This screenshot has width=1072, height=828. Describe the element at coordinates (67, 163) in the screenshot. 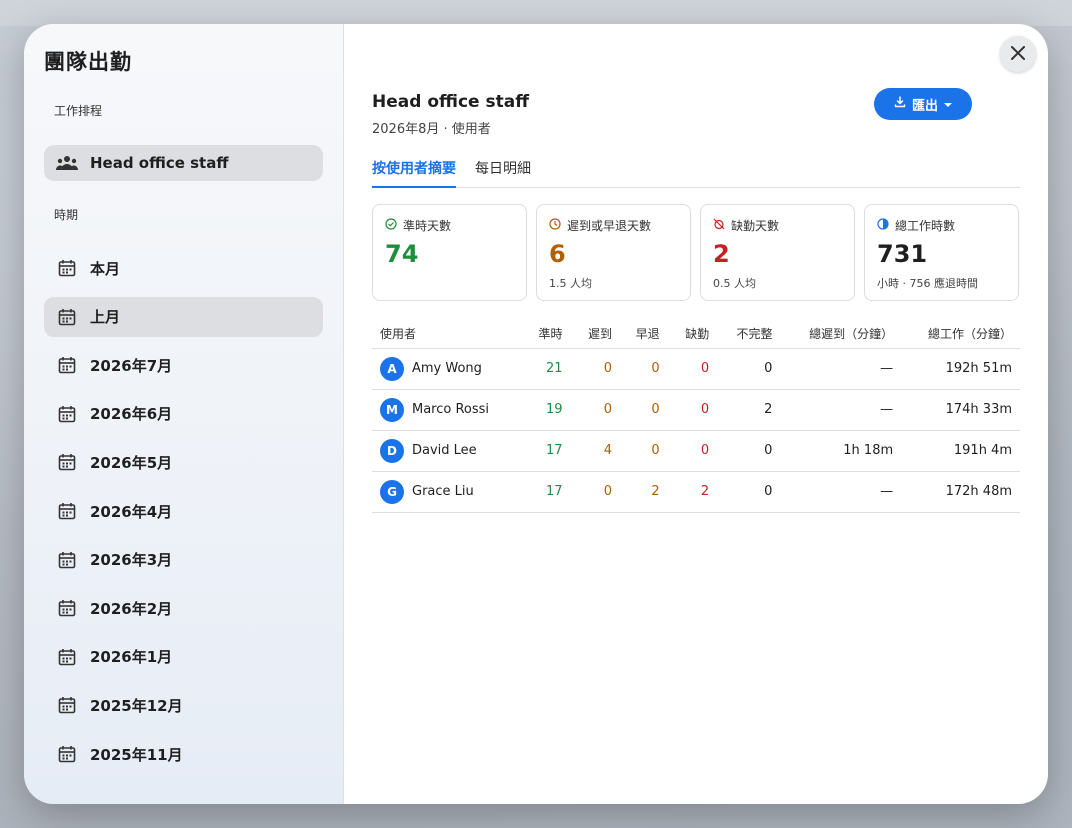

I see `group-icon` at that location.